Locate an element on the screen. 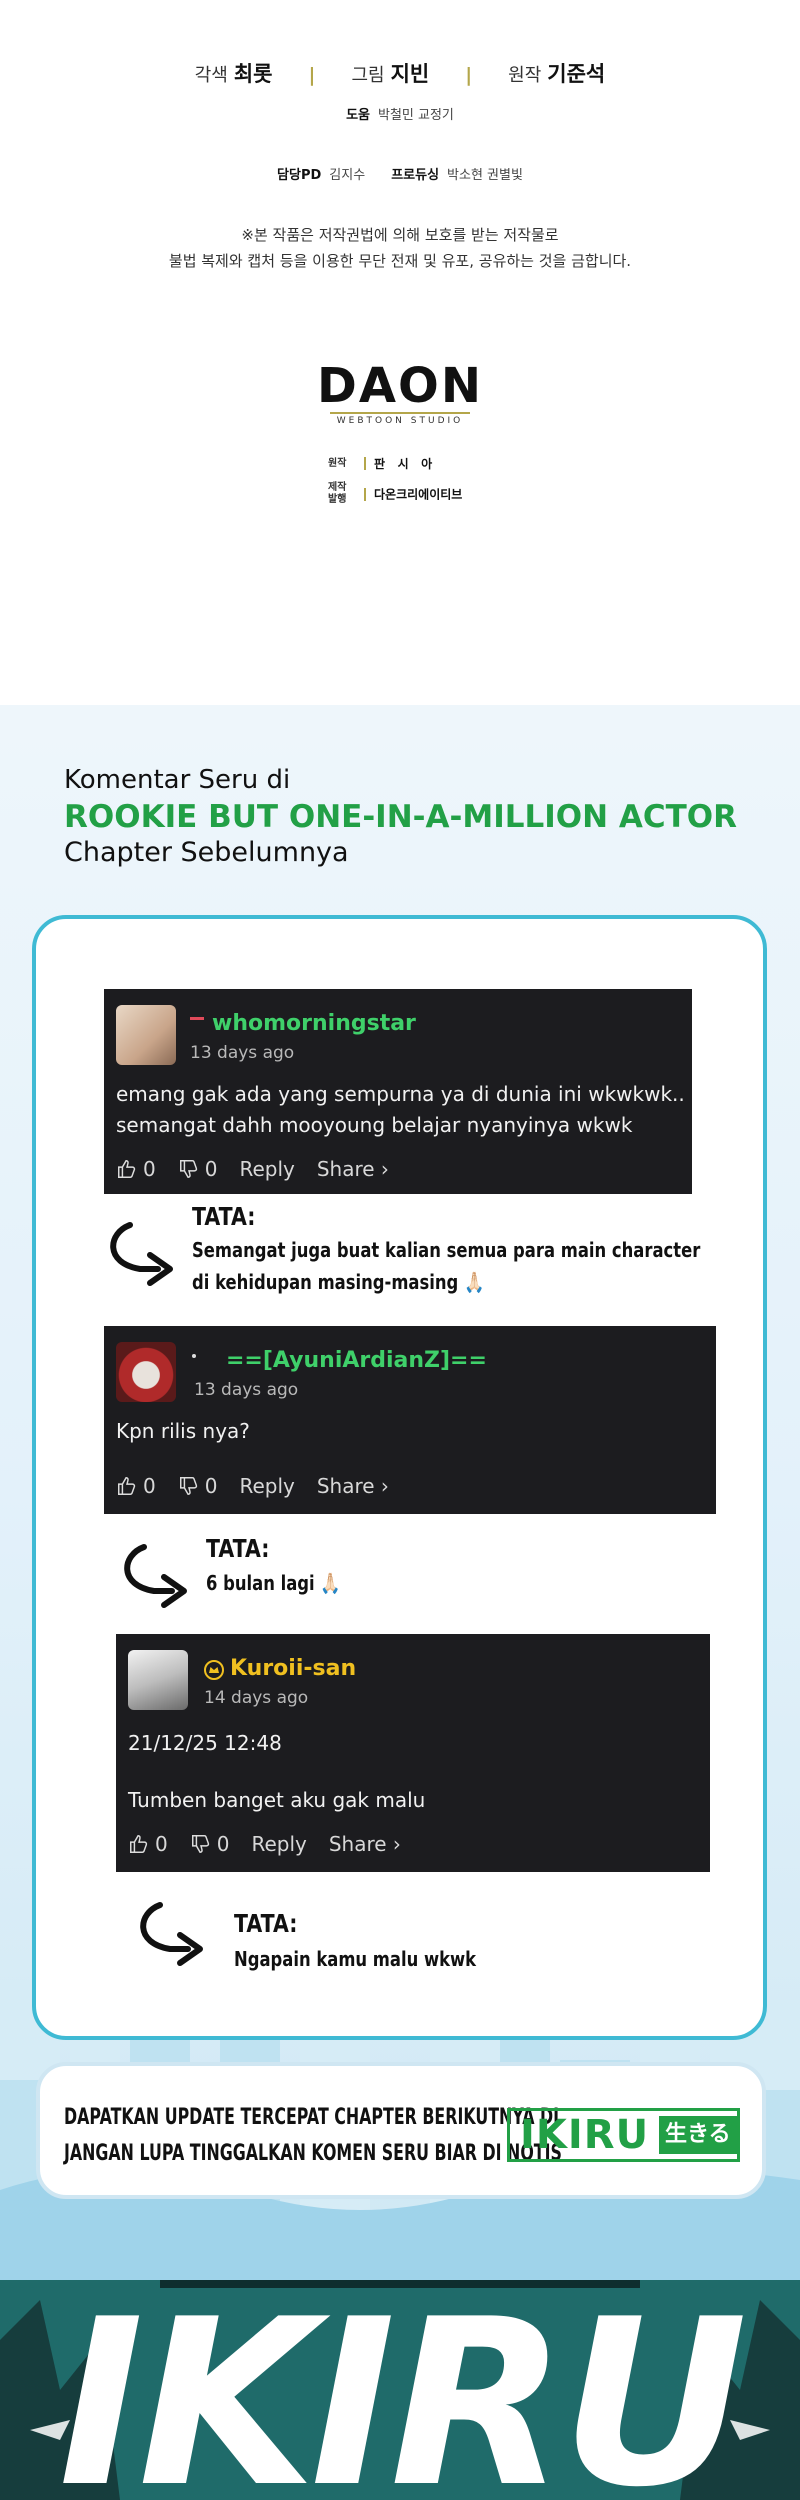 The height and width of the screenshot is (2500, 800). credits-roles: 각색 최롯 | 그림 지빈 | 원작 기준석 is located at coordinates (400, 73).